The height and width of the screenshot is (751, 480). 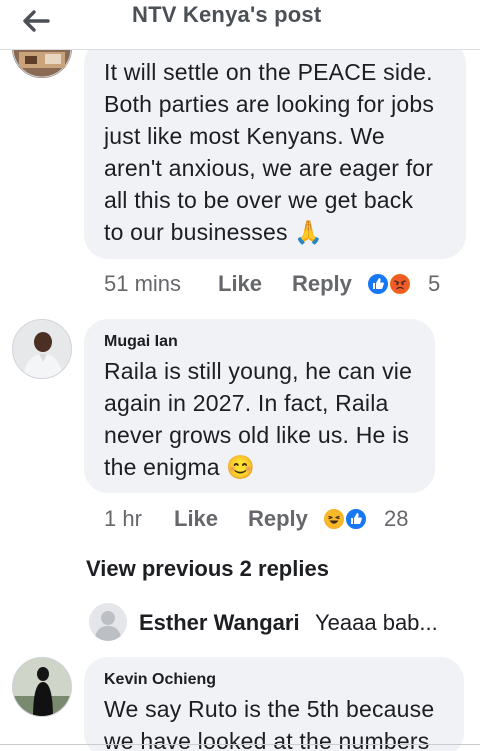 I want to click on view-previous-replies-link: View previous 2 replies, so click(x=207, y=569).